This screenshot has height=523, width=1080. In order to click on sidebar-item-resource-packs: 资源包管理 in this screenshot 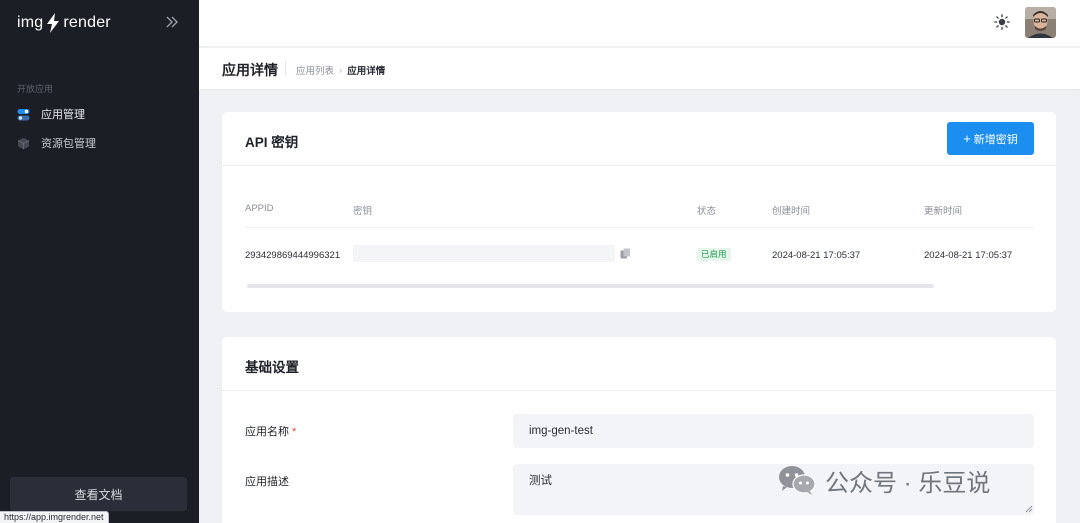, I will do `click(56, 143)`.